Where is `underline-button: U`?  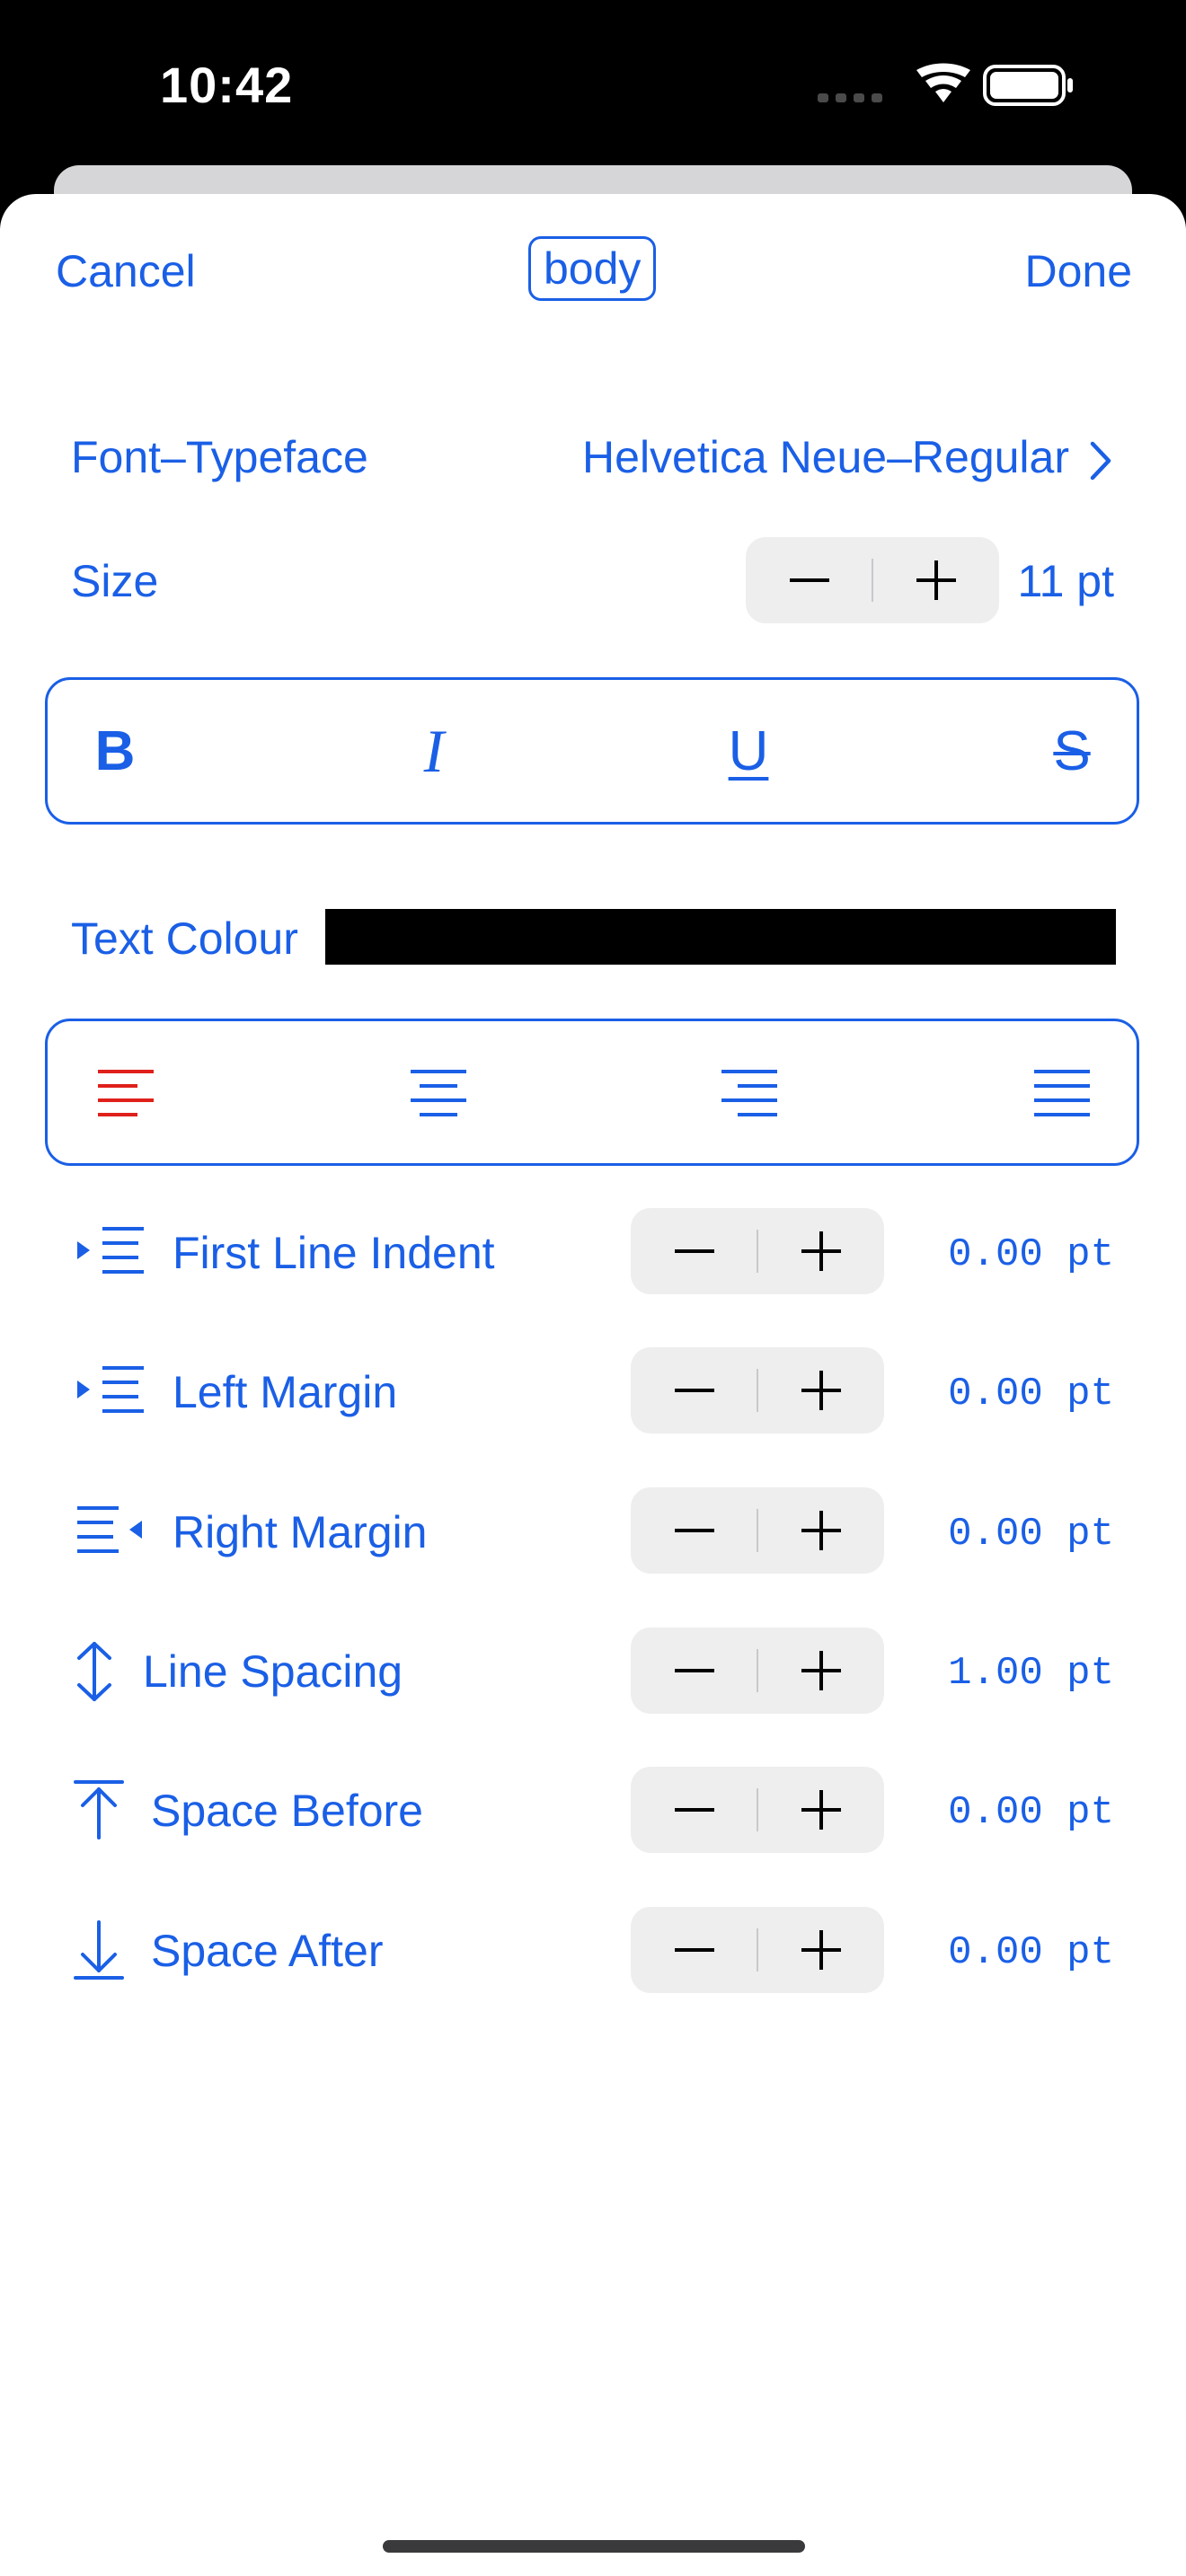
underline-button: U is located at coordinates (748, 751).